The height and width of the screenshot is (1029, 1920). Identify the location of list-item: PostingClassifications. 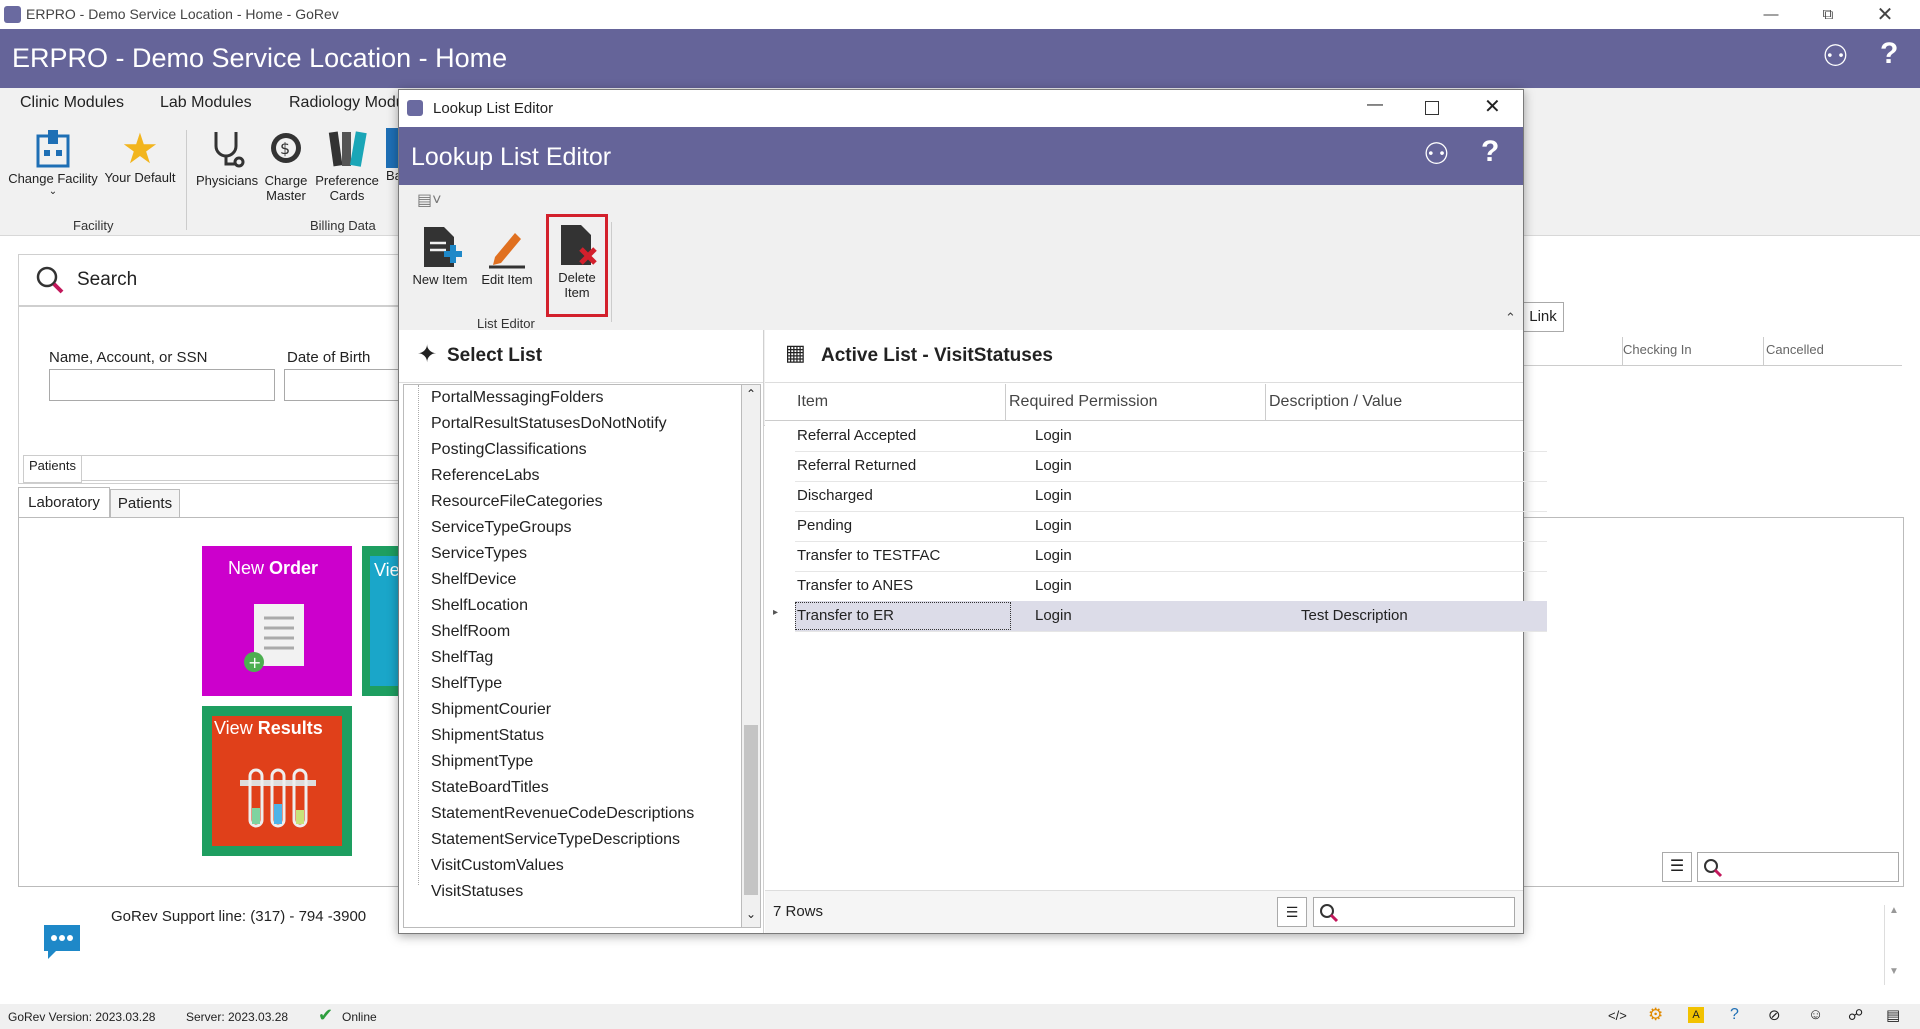
(509, 450).